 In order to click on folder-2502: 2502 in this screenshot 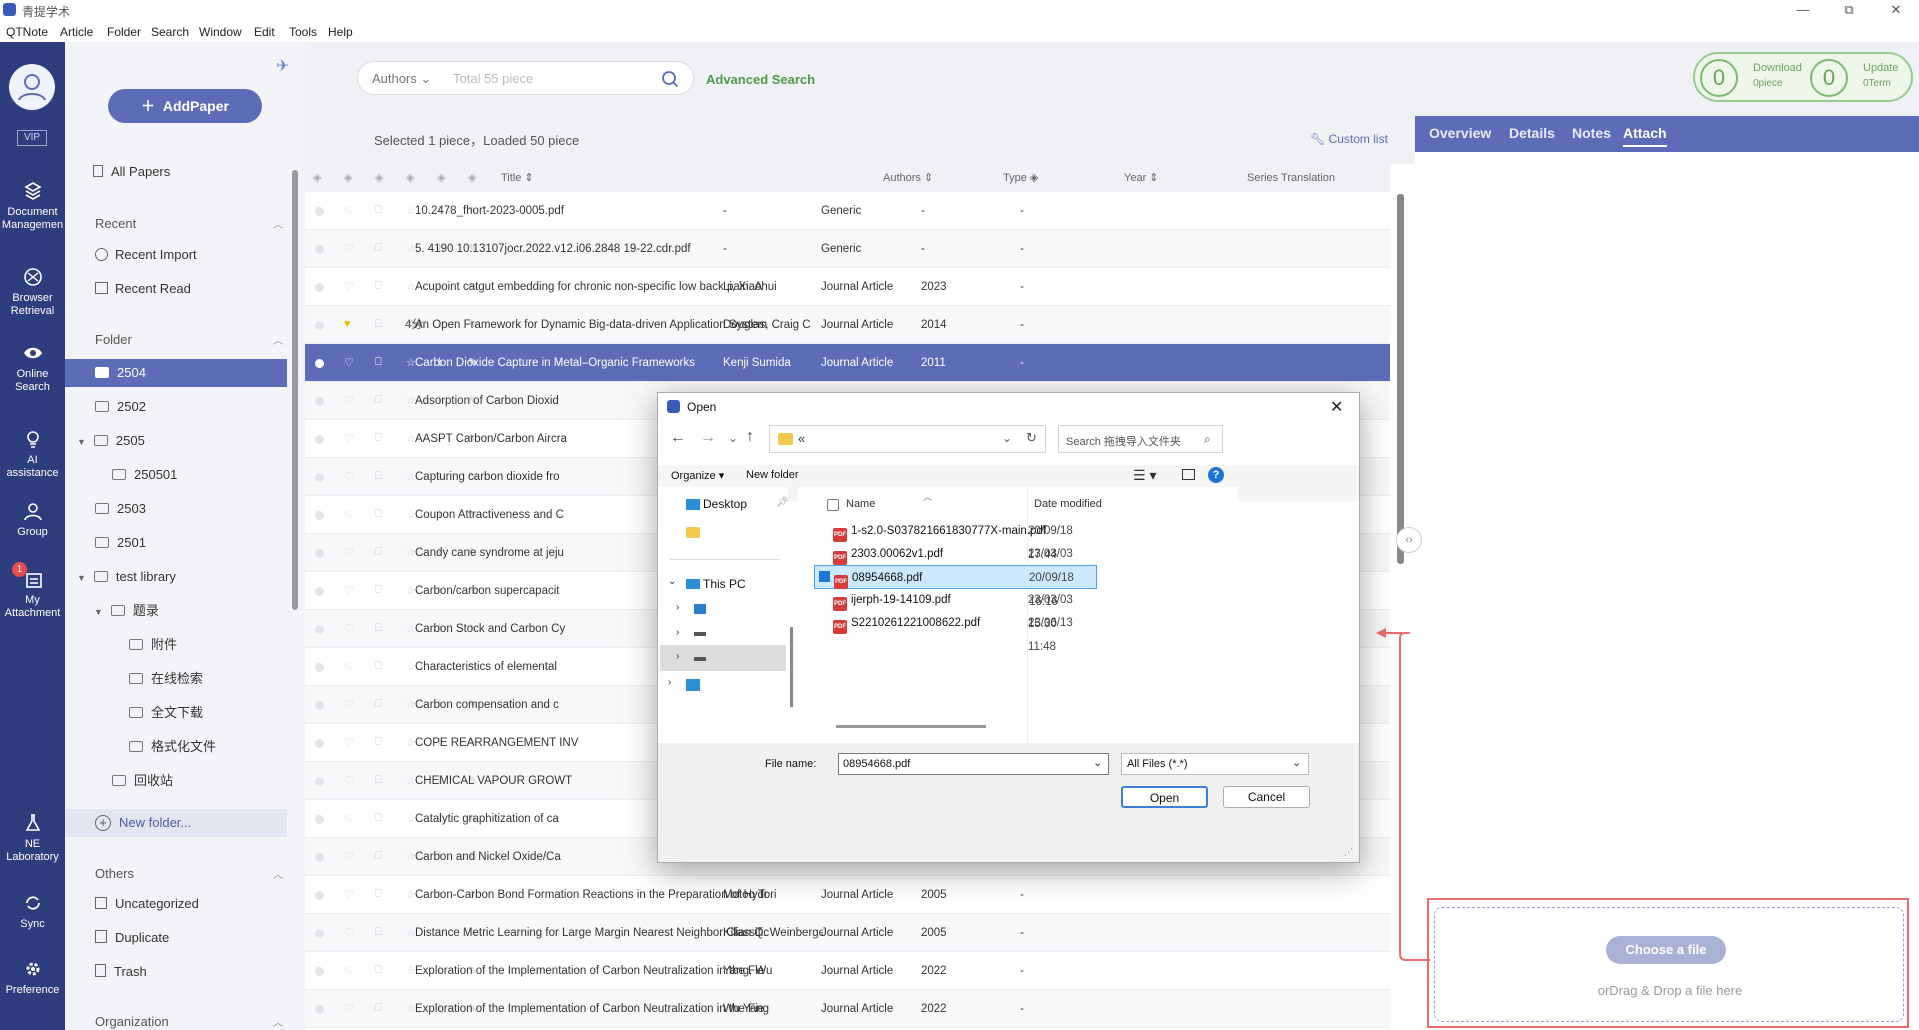, I will do `click(176, 407)`.